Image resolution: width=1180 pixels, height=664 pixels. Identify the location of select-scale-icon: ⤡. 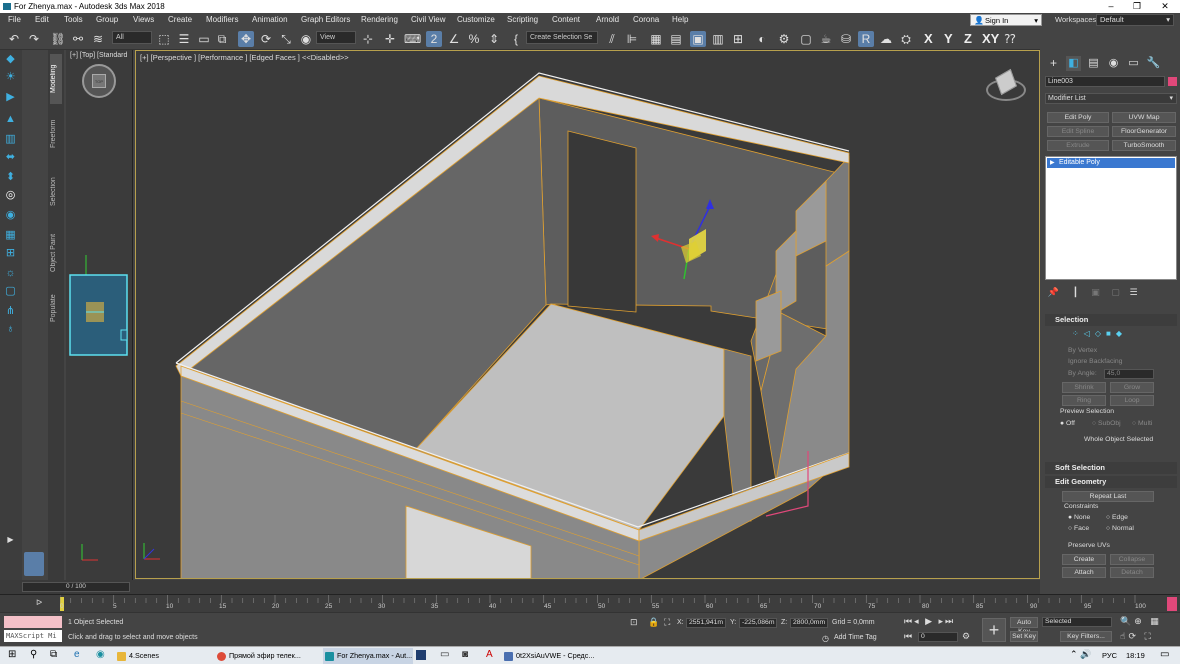
(286, 39).